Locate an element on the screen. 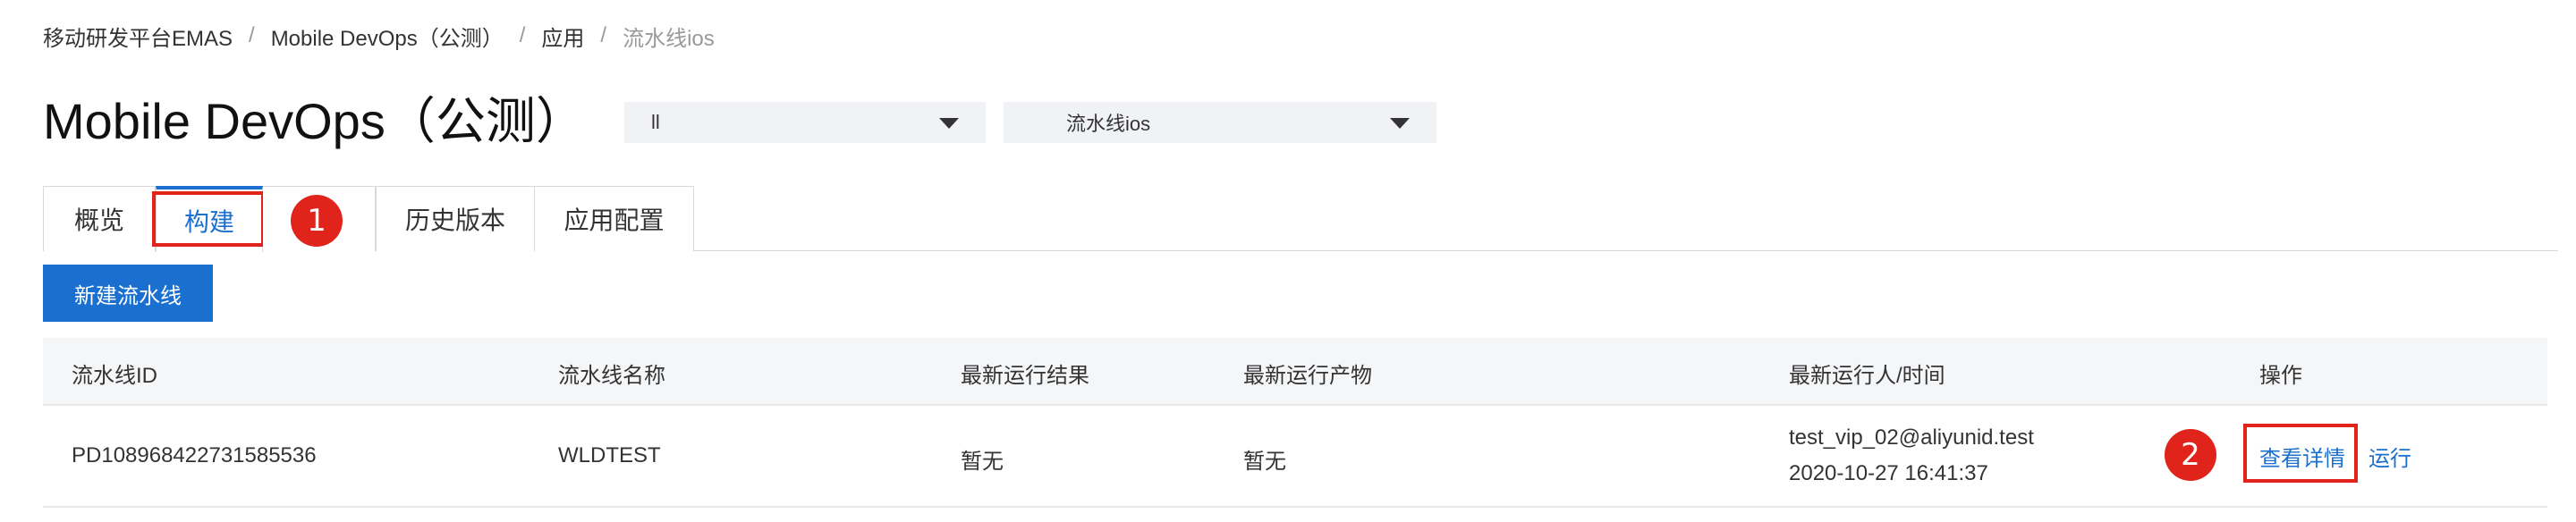  breadcrumb-item-devops: Mobile DevOps（公测） is located at coordinates (387, 36).